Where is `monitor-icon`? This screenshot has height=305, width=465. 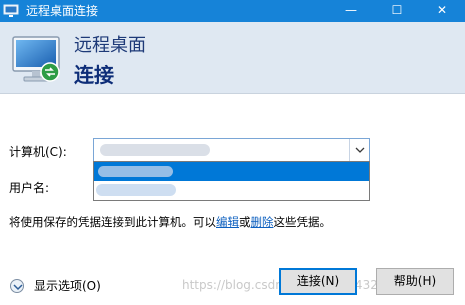 monitor-icon is located at coordinates (37, 59).